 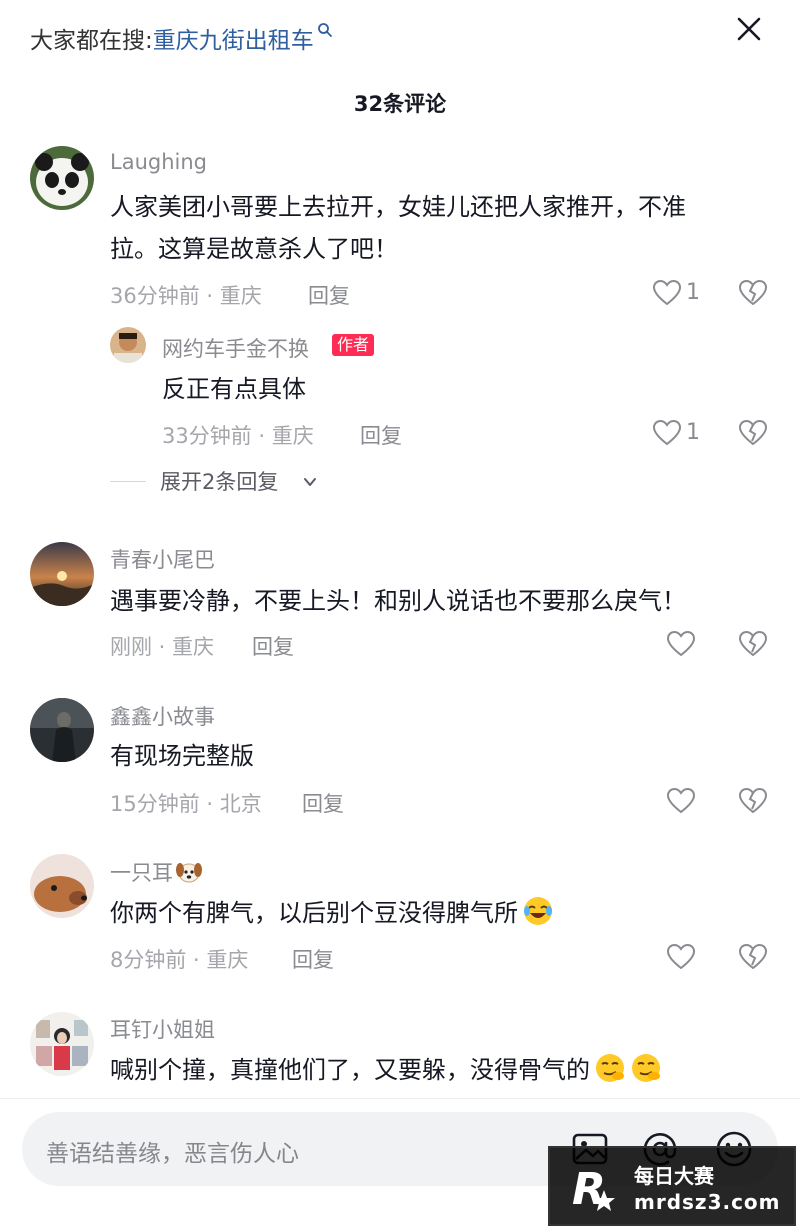 What do you see at coordinates (325, 27) in the screenshot?
I see `search-icon` at bounding box center [325, 27].